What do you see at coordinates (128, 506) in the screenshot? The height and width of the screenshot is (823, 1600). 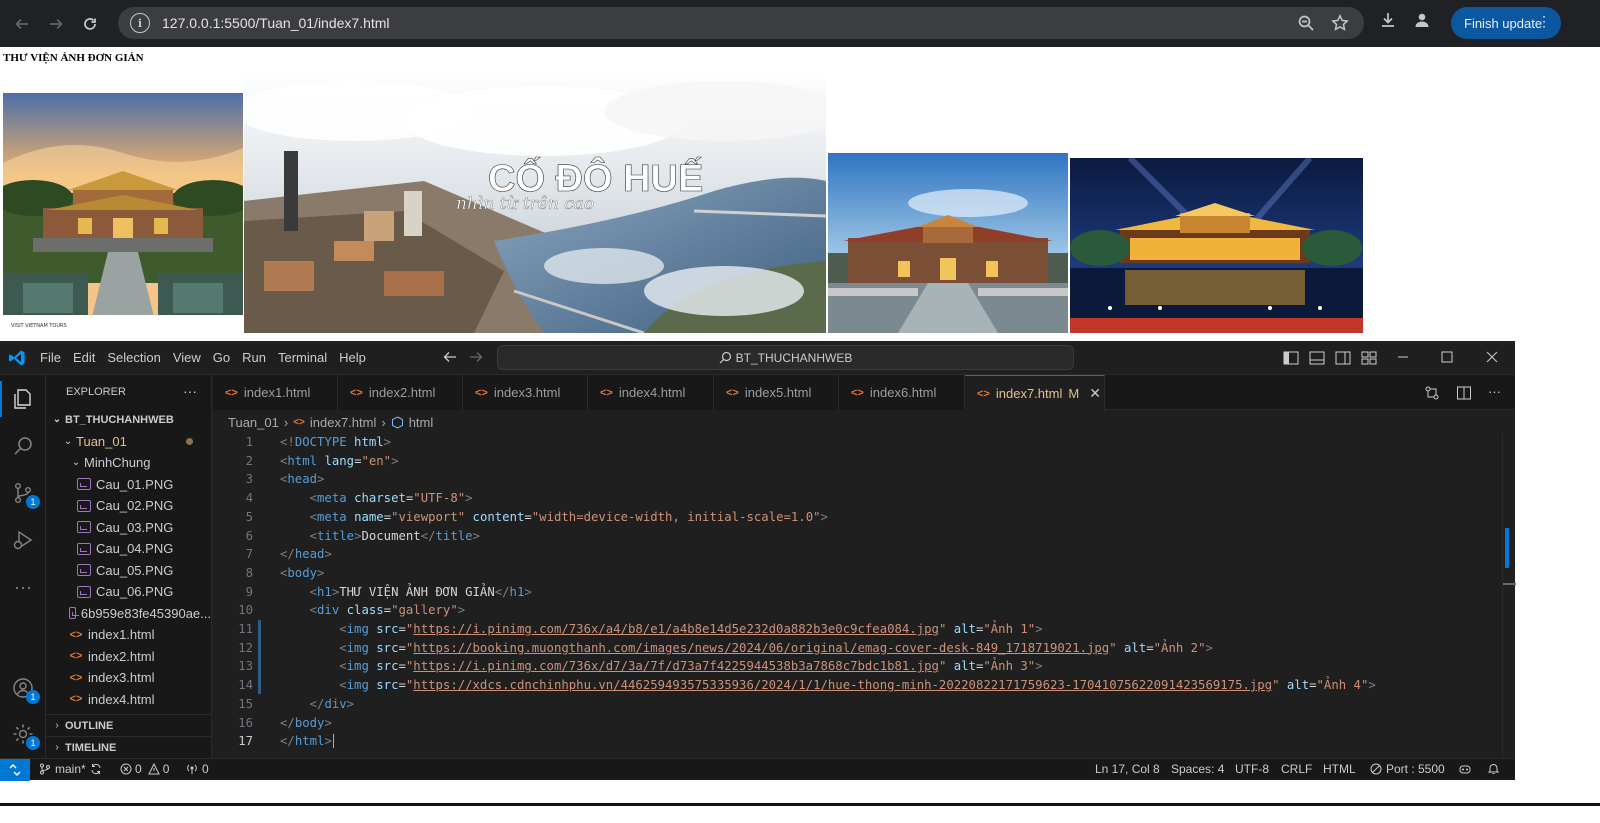 I see `tree-item-file: Cau_02.PNG` at bounding box center [128, 506].